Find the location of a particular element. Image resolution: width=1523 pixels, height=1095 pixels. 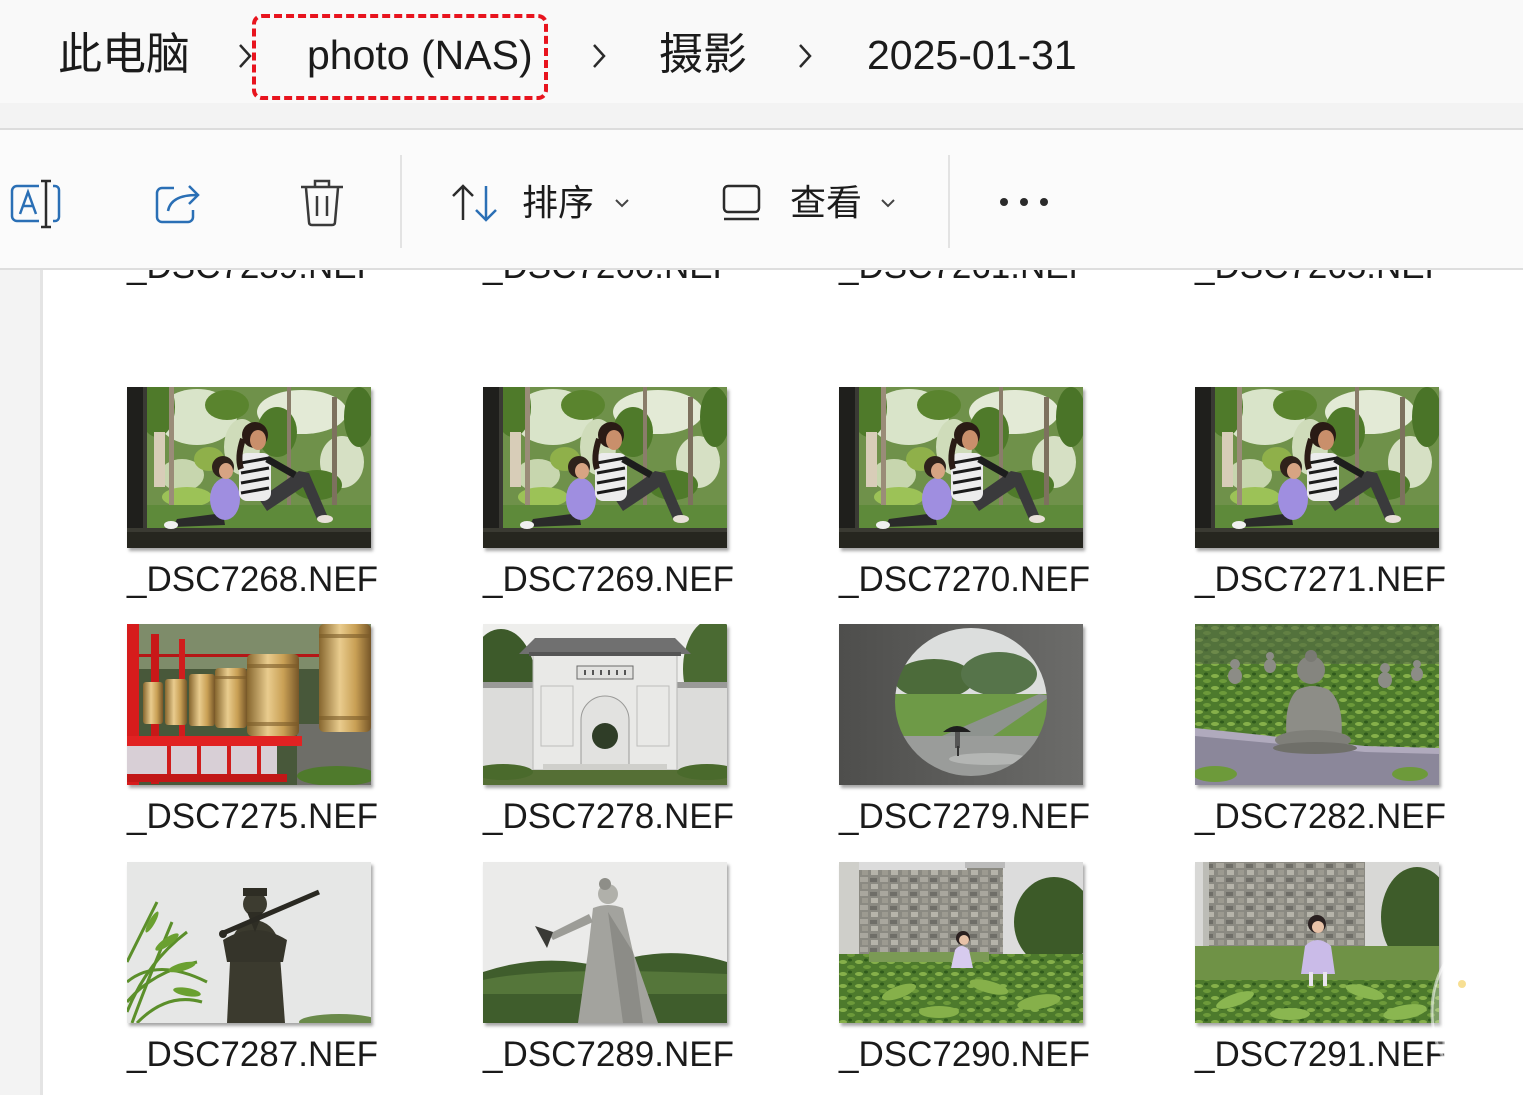

file-name: _DSC7269.NEF is located at coordinates (608, 579).